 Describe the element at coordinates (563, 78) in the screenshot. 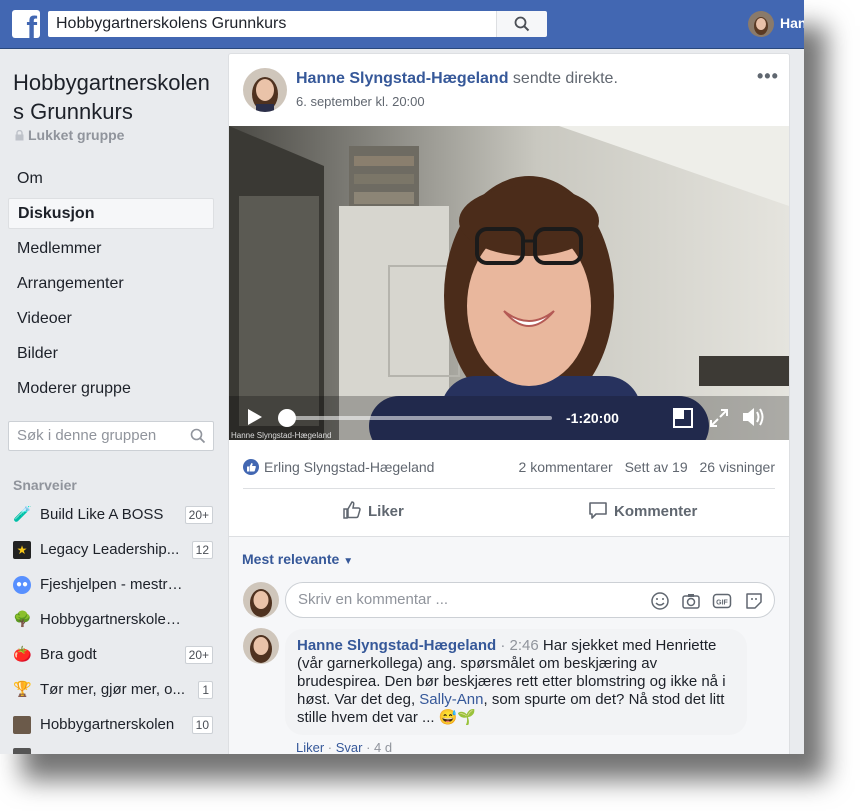

I see `post-action-text: sendte direkte.` at that location.